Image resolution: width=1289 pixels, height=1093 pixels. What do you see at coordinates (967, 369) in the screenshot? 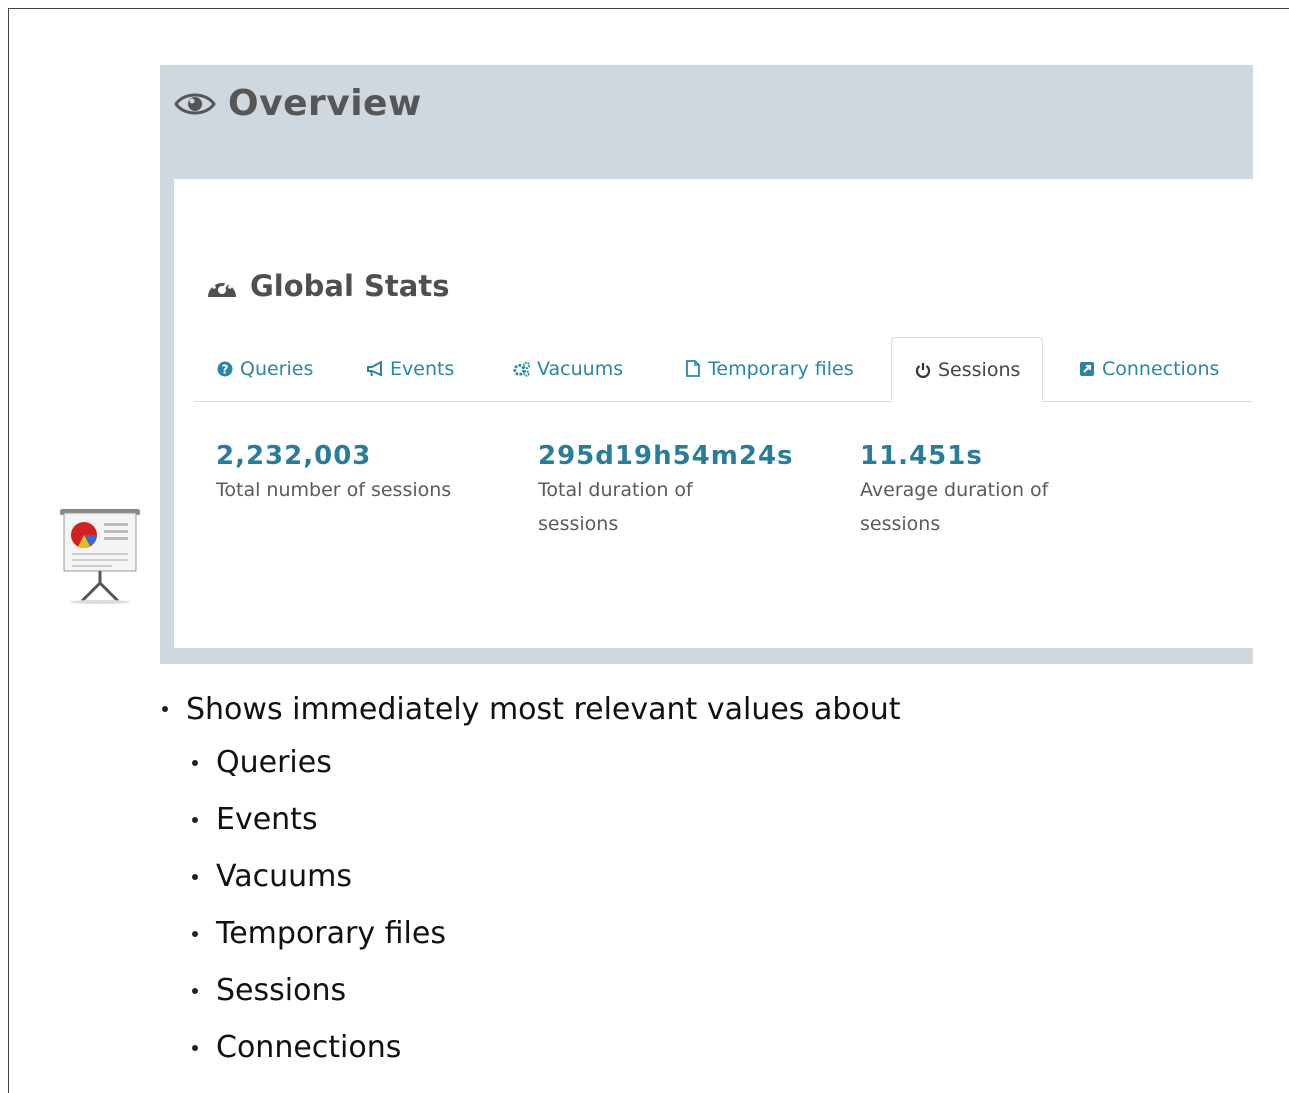
I see `tab-sessions: Sessions` at bounding box center [967, 369].